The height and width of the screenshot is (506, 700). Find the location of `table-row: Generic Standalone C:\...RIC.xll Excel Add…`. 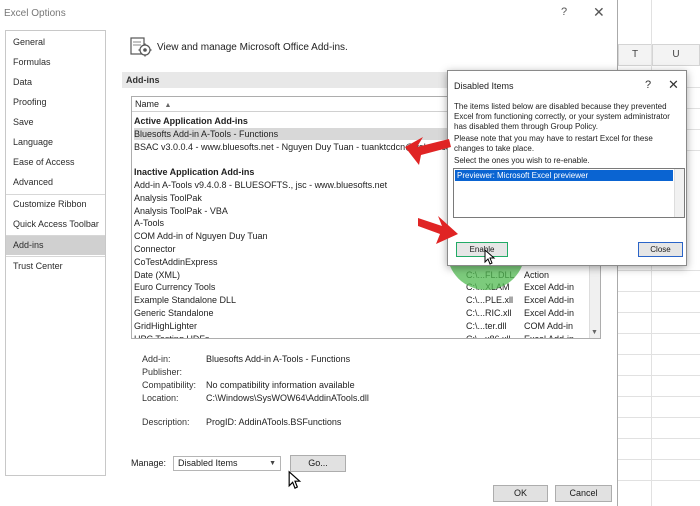

table-row: Generic Standalone C:\...RIC.xll Excel Add… is located at coordinates (361, 313).